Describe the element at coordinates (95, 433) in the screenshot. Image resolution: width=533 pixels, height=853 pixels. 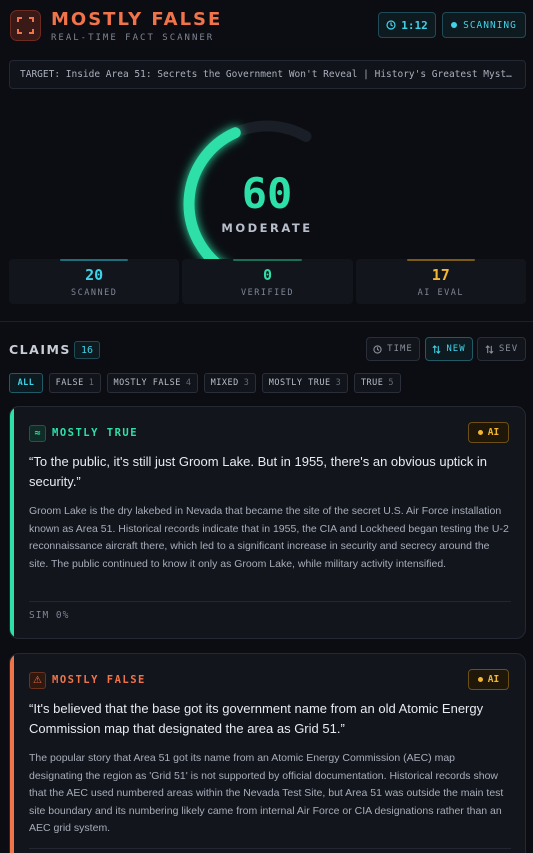
I see `verdict-label: MOSTLY TRUE` at that location.